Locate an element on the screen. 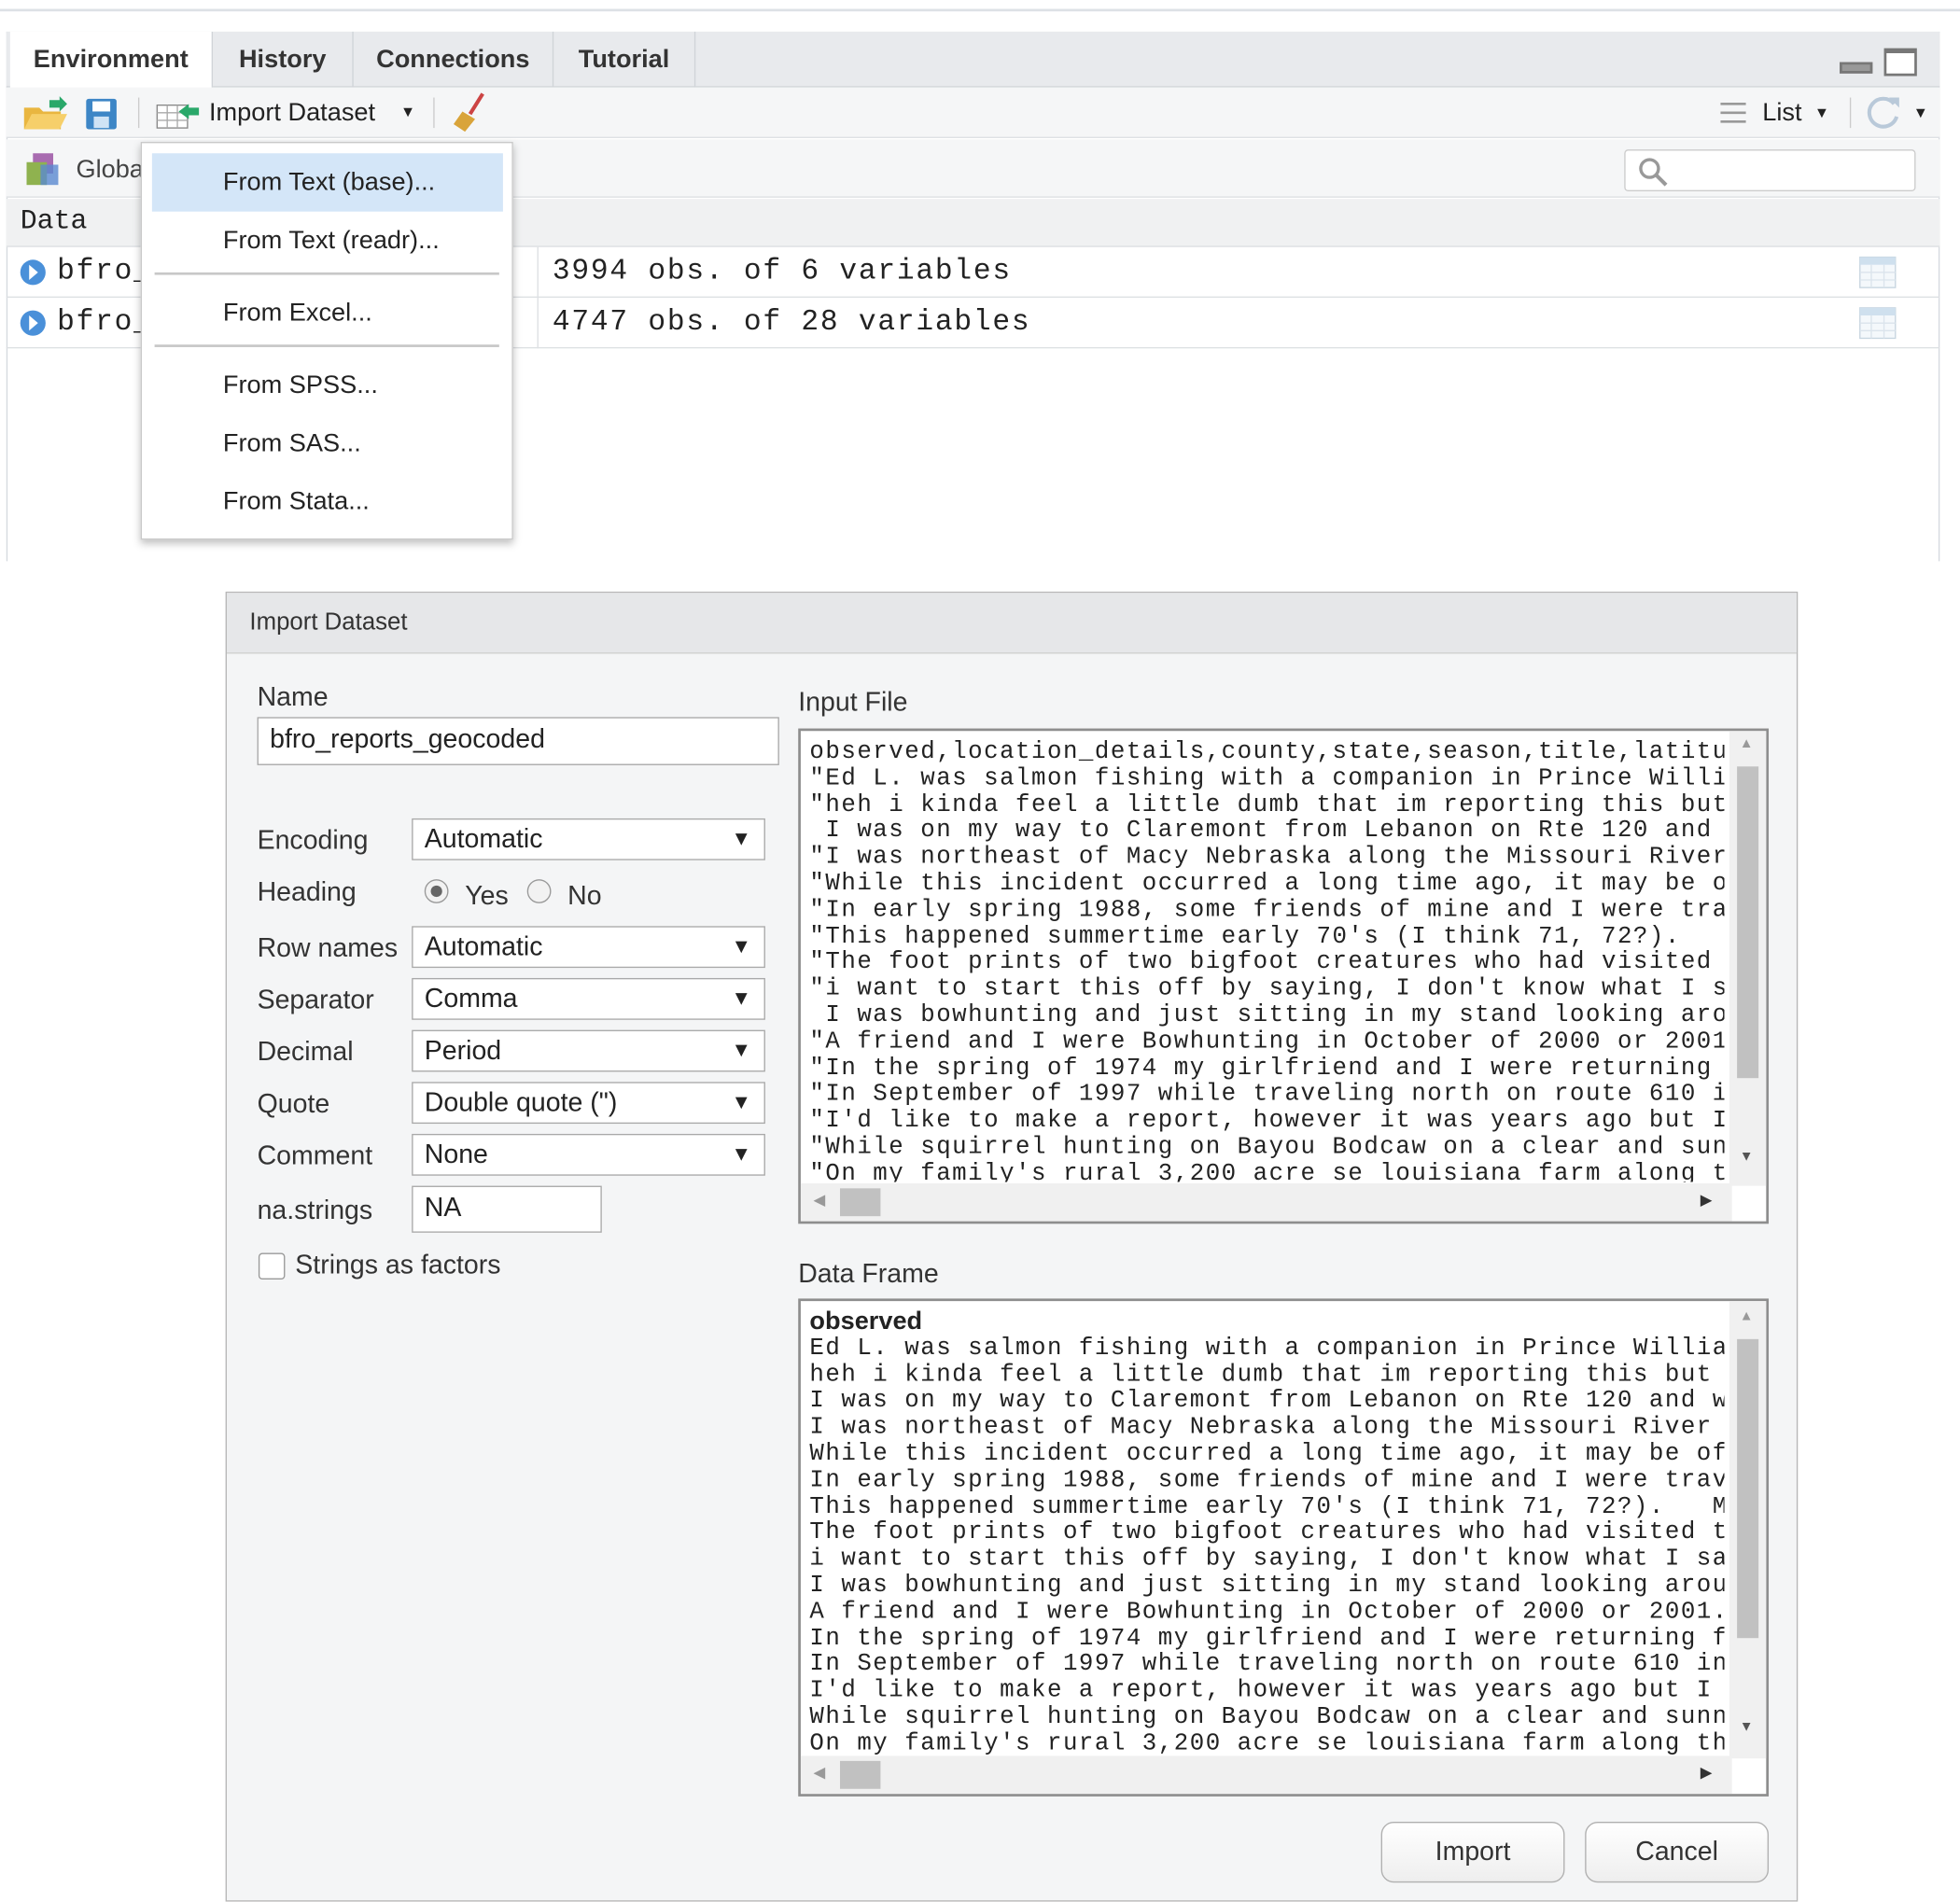  pane-tabs: Environment History Connections Tutorial is located at coordinates (973, 61).